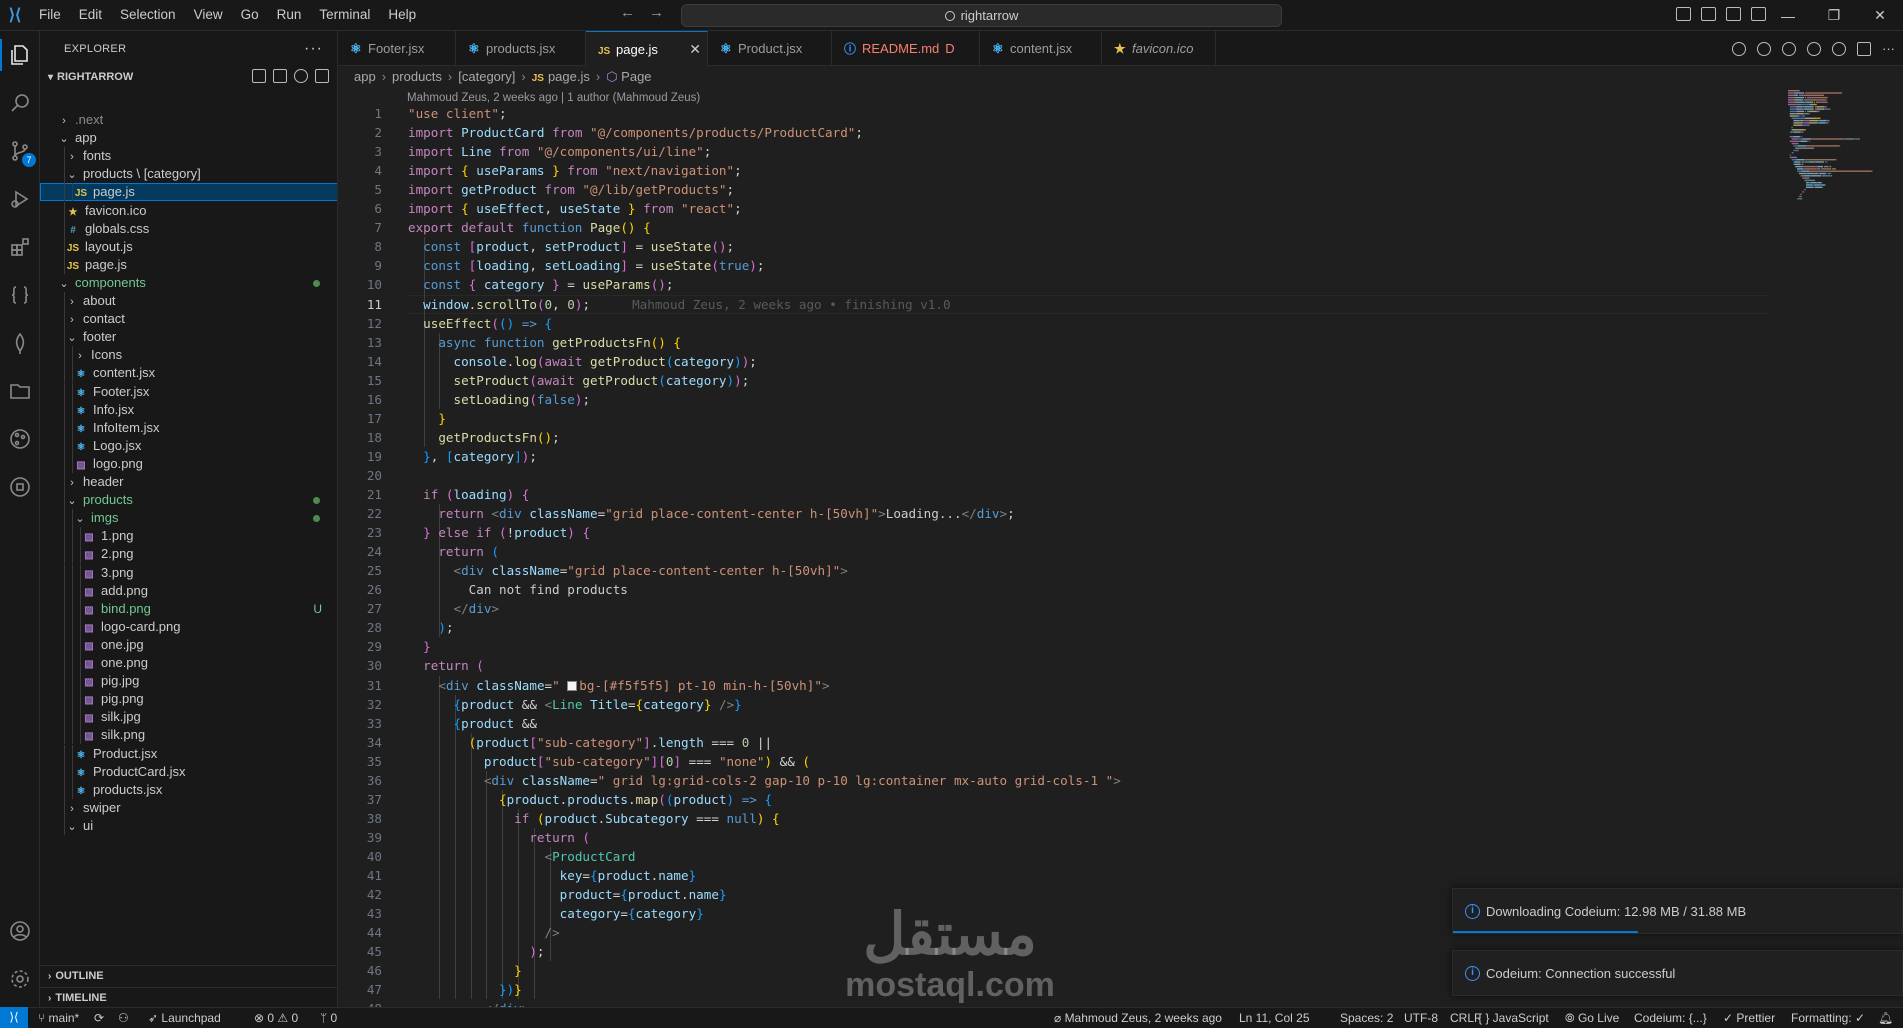  I want to click on breadcrumb-app: app, so click(365, 76).